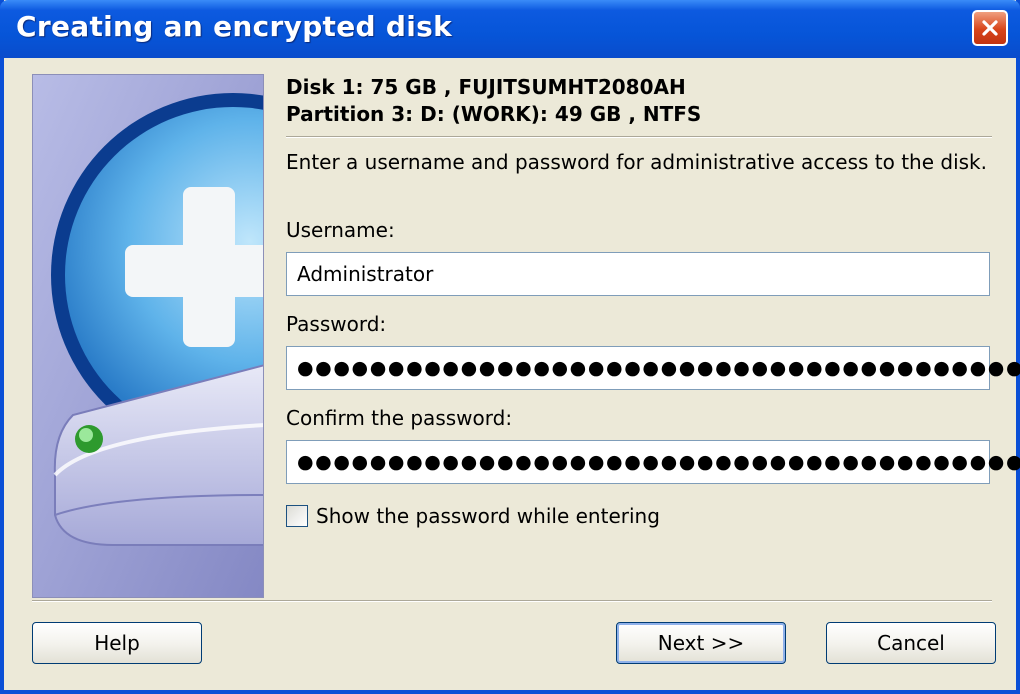  Describe the element at coordinates (653, 462) in the screenshot. I see `confirm-password-input: ●●●●●●●●●●●●●●●●●●●●●●●●●●●●●●●●●●●●●●●●` at that location.